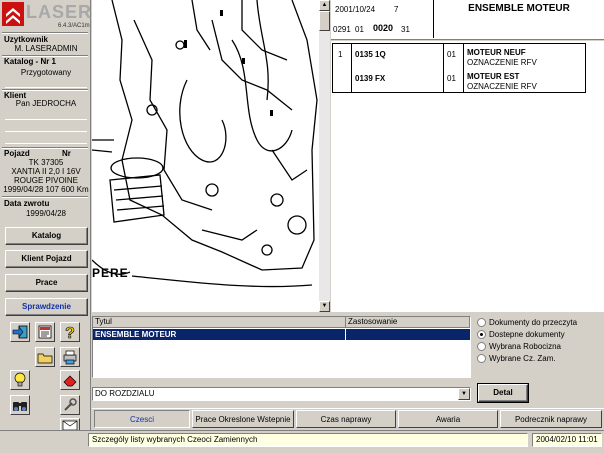 The height and width of the screenshot is (453, 604). I want to click on printer-icon, so click(70, 357).